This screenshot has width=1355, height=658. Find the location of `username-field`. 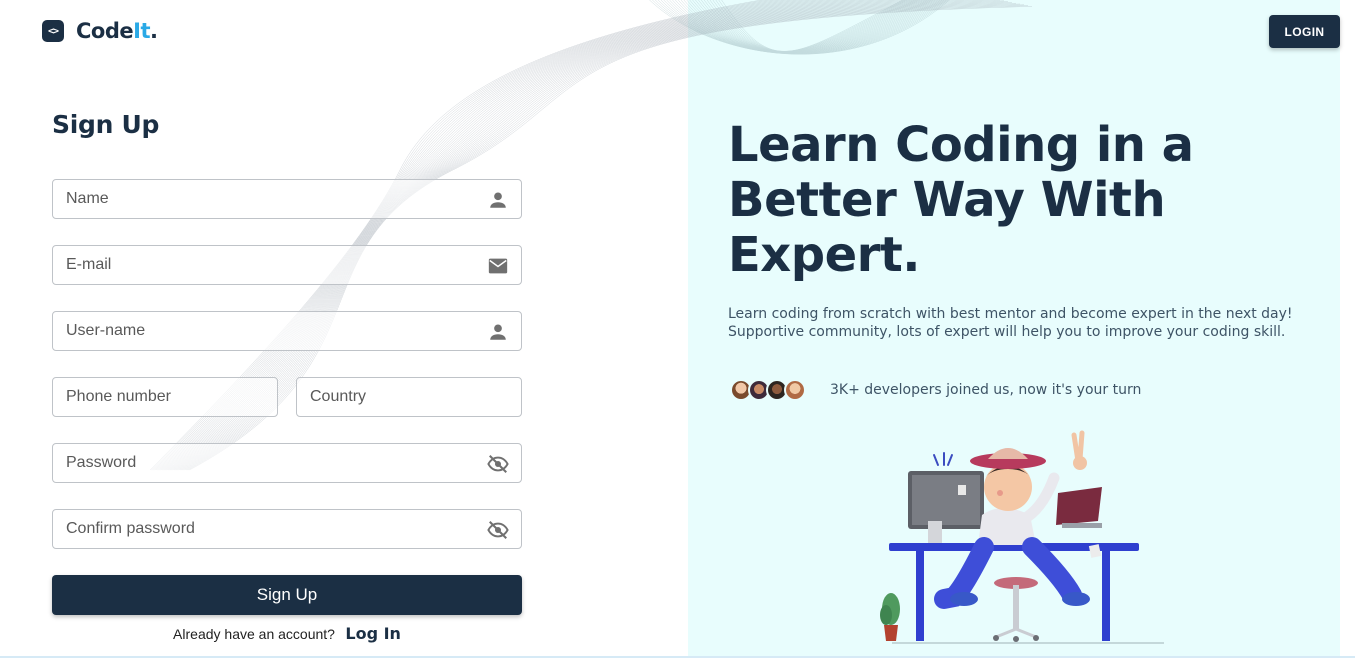

username-field is located at coordinates (287, 331).